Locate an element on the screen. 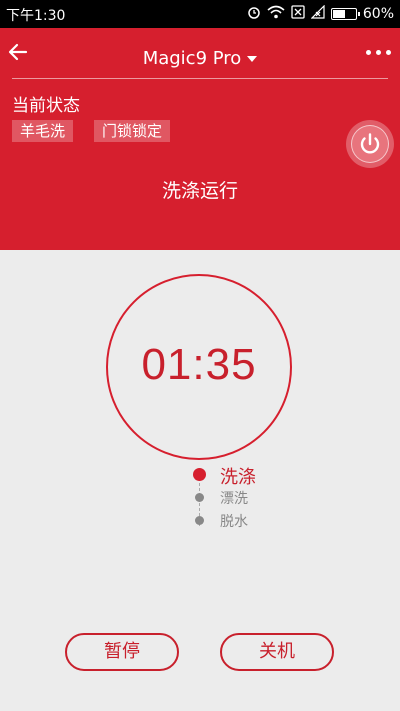  power-off-button: 关机 is located at coordinates (277, 652).